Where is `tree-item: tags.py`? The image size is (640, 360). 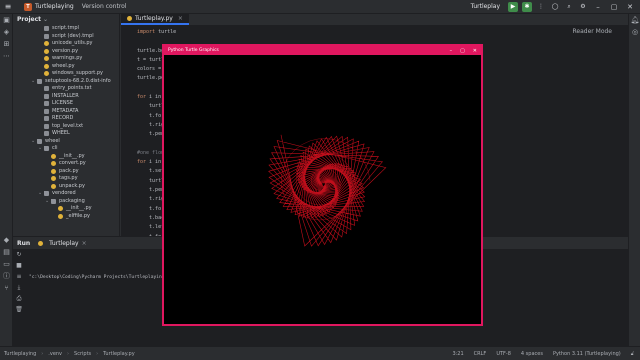 tree-item: tags.py is located at coordinates (66, 179).